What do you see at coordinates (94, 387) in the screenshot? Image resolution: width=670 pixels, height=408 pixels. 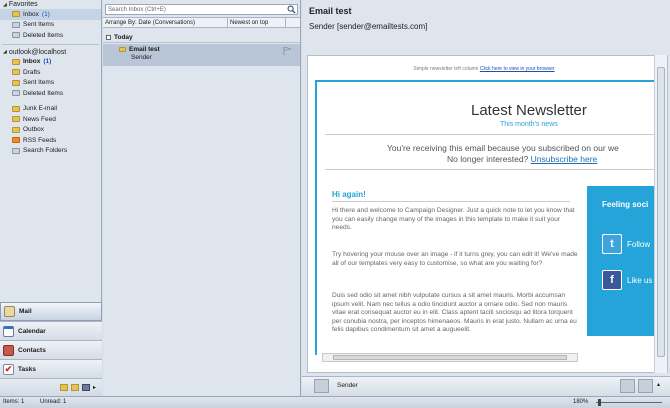 I see `configure-buttons-icon: ▸` at bounding box center [94, 387].